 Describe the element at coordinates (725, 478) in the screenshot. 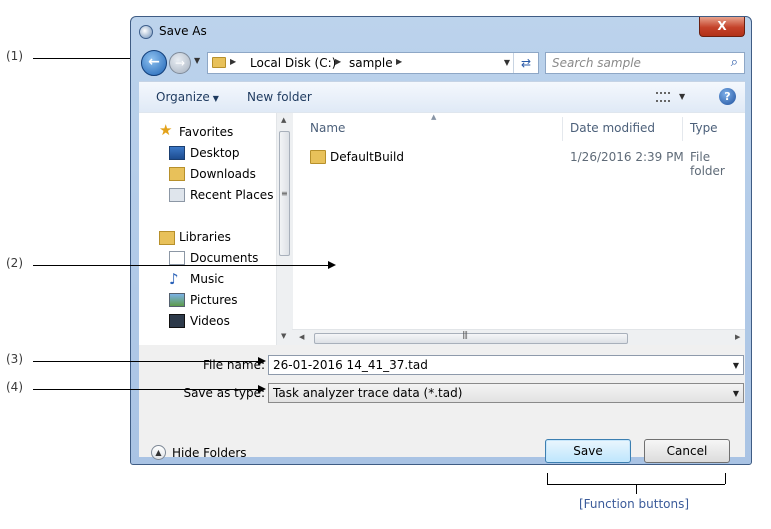

I see `bracket-right` at that location.